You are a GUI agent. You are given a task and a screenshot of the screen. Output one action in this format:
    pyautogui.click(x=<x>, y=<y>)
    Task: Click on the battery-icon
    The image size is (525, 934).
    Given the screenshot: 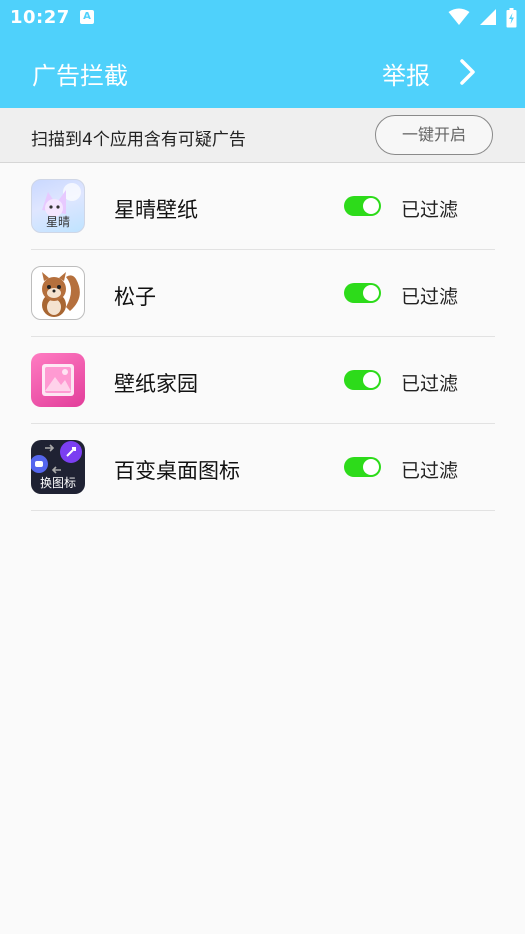 What is the action you would take?
    pyautogui.click(x=511, y=18)
    